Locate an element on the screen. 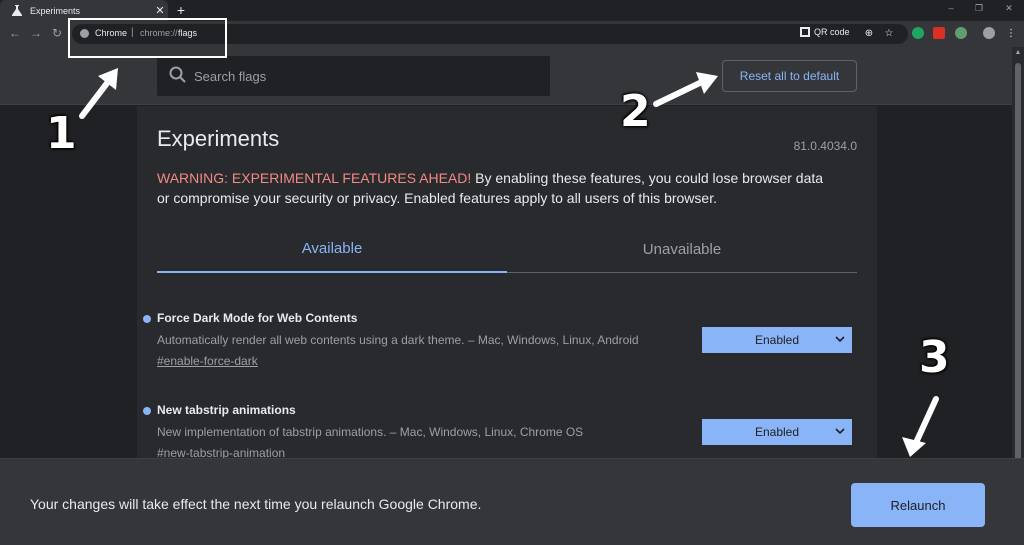 Image resolution: width=1024 pixels, height=545 pixels. menu-icon: ⋮ is located at coordinates (1011, 34).